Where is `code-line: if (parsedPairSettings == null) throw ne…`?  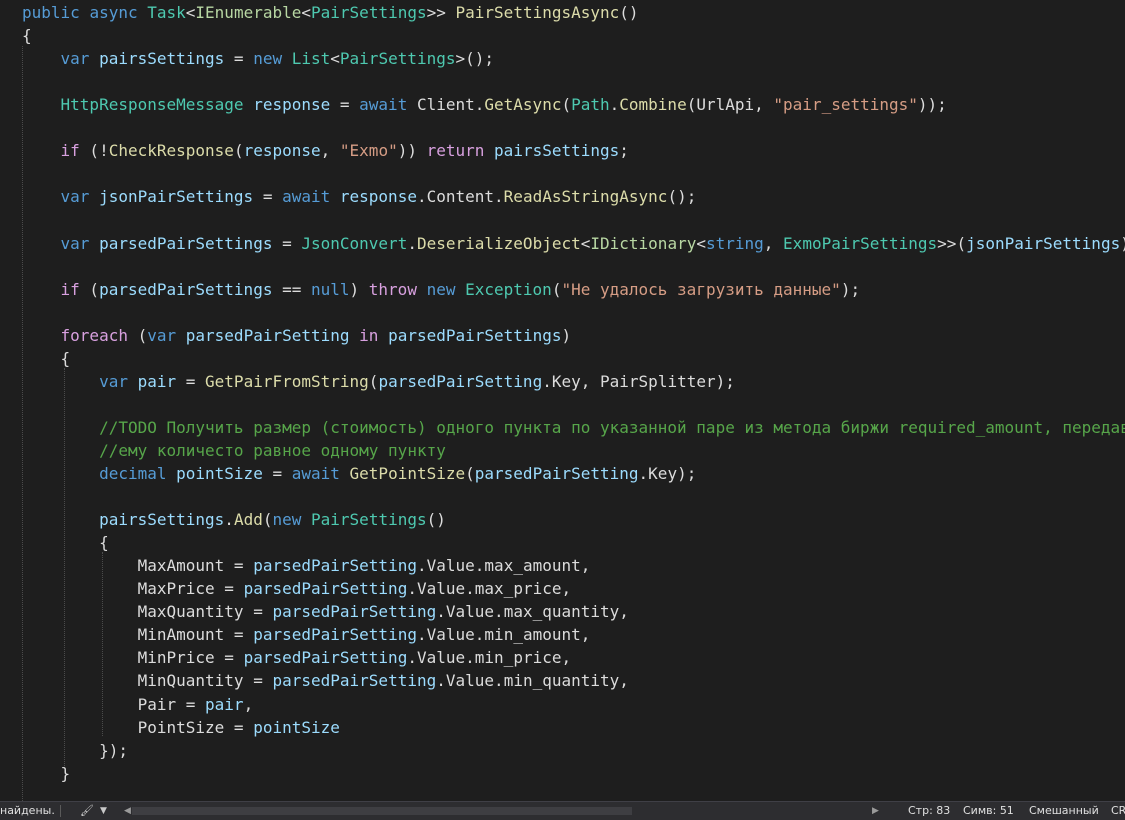
code-line: if (parsedPairSettings == null) throw ne… is located at coordinates (441, 289).